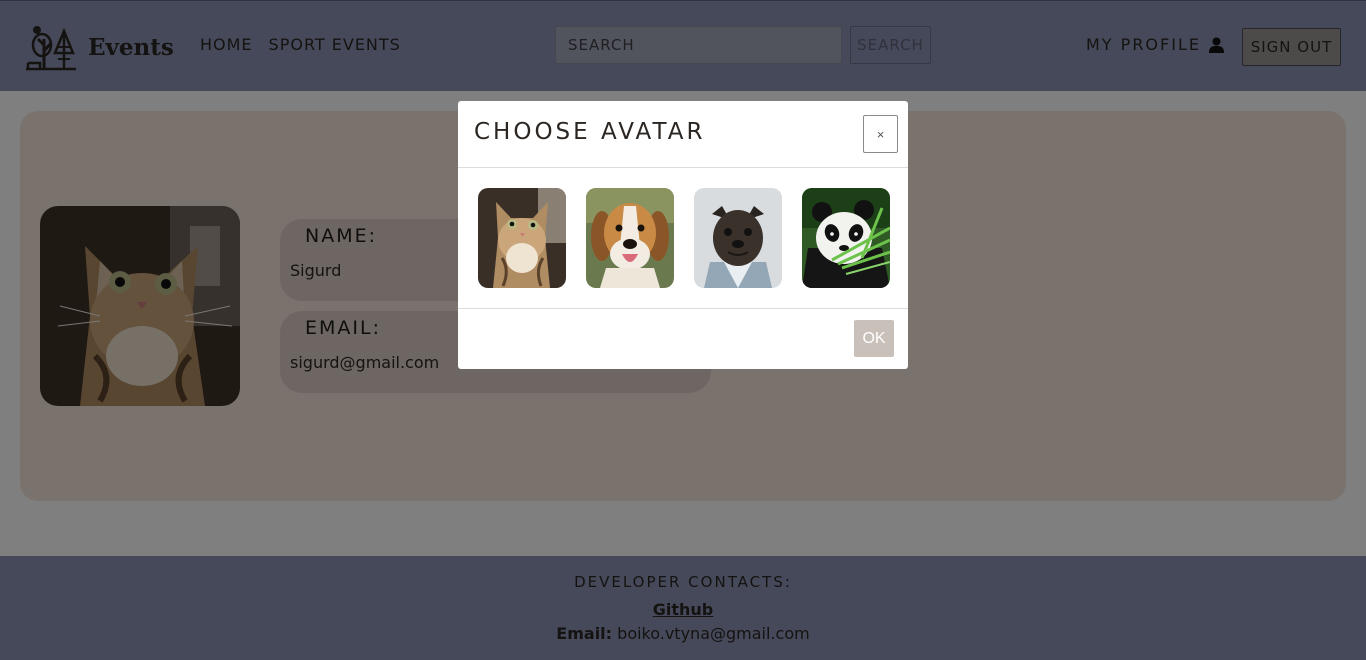  Describe the element at coordinates (684, 238) in the screenshot. I see `avatar-options` at that location.